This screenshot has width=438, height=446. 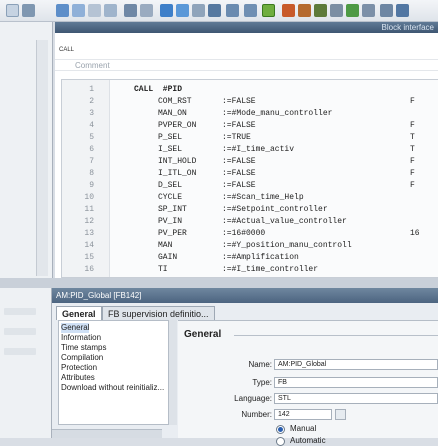 What do you see at coordinates (172, 372) in the screenshot?
I see `nav-scrollbar` at bounding box center [172, 372].